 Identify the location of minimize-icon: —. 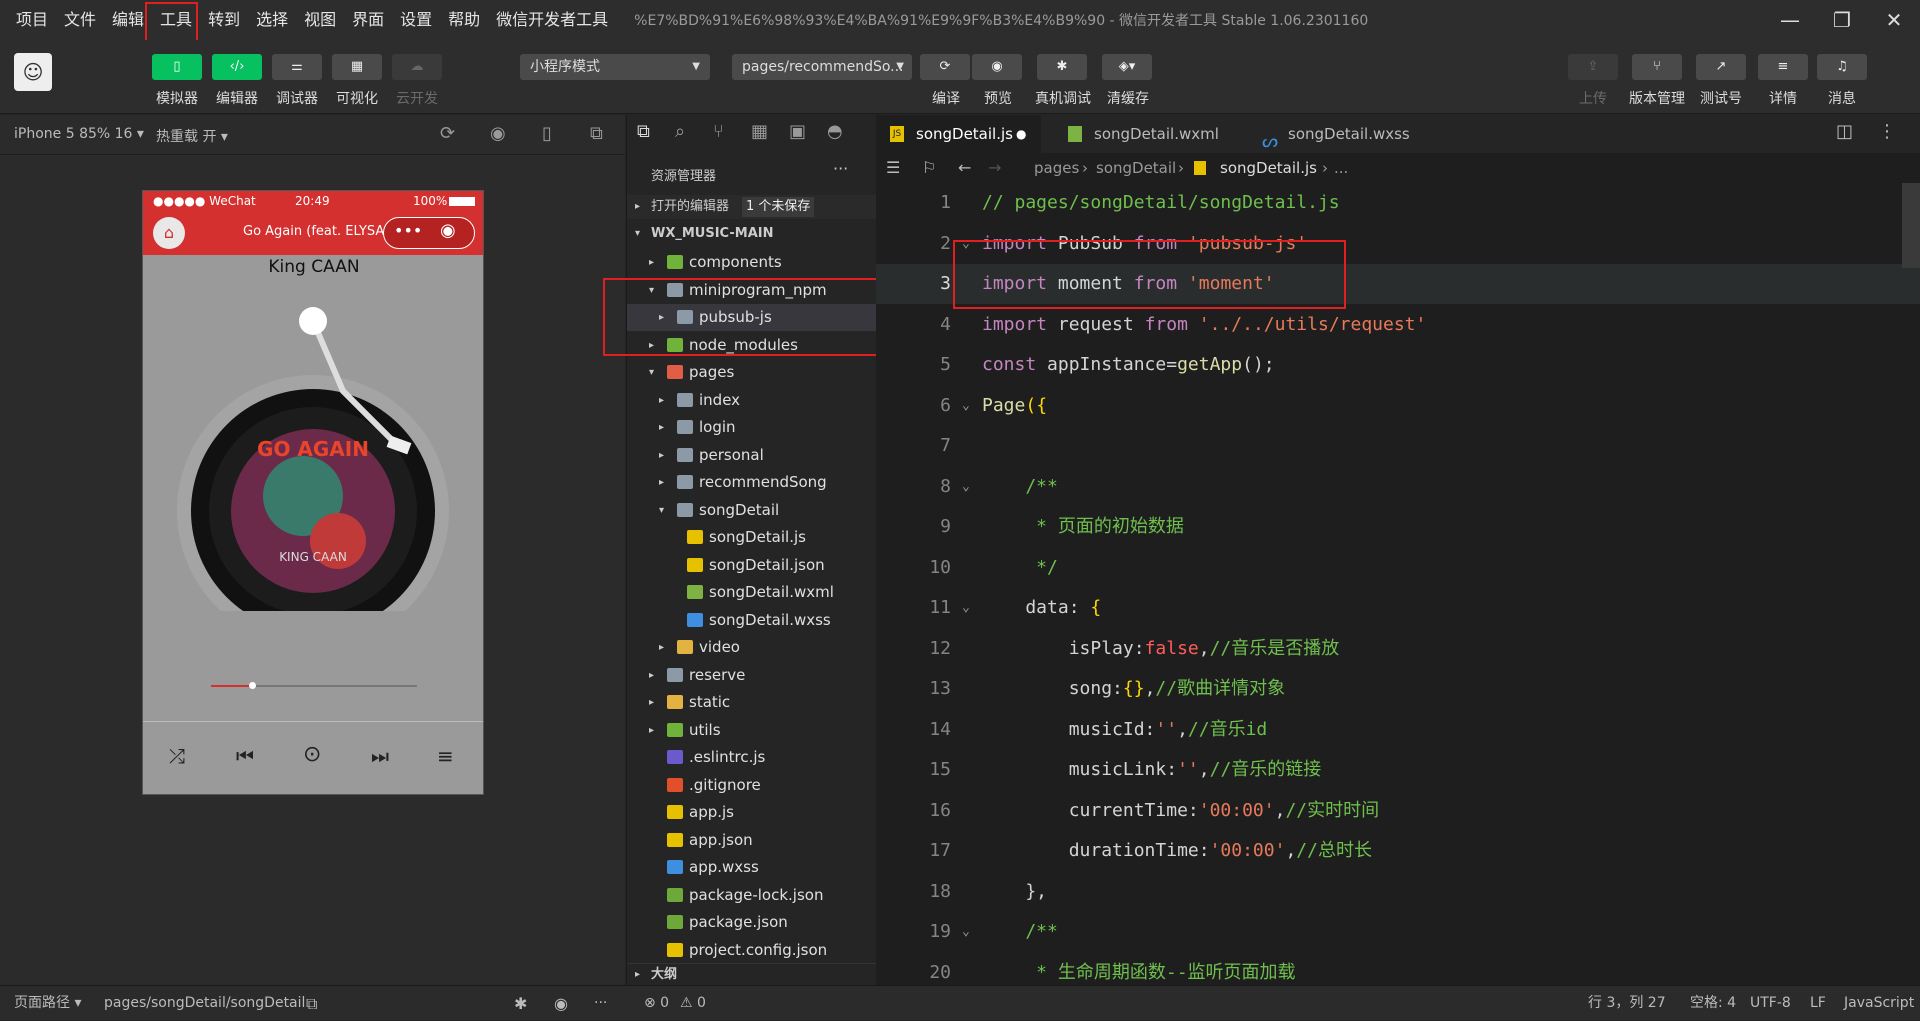
(1790, 20).